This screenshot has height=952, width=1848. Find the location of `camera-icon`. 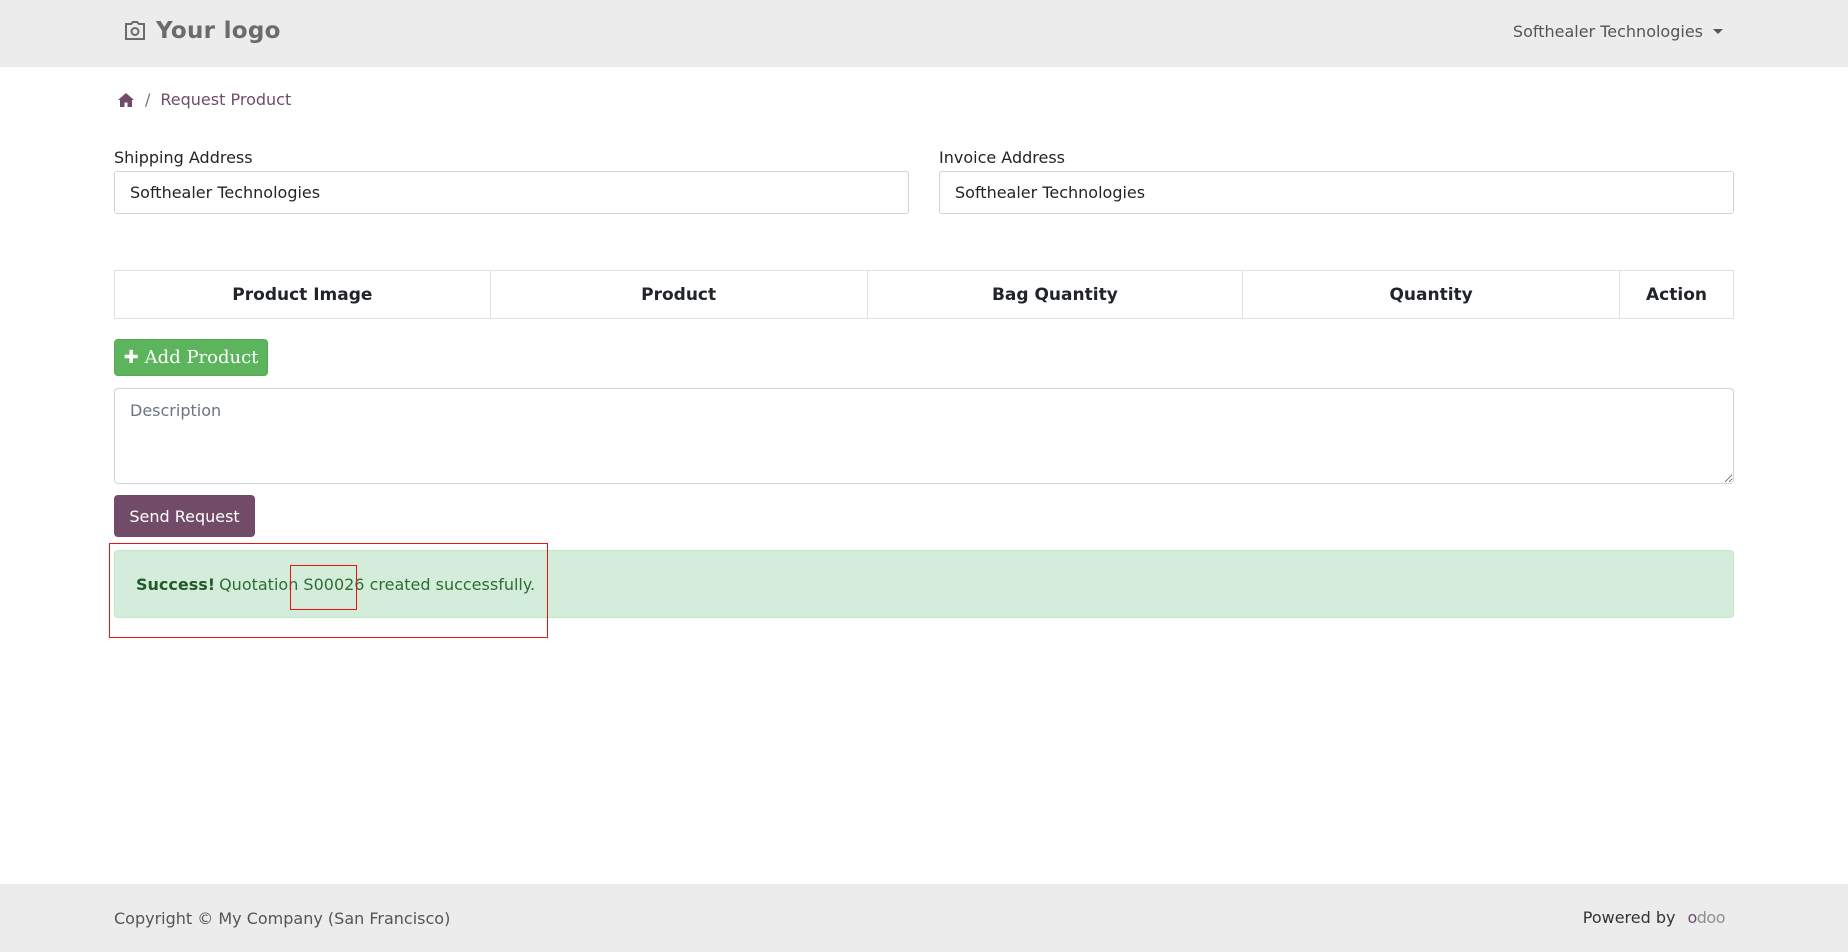

camera-icon is located at coordinates (135, 30).